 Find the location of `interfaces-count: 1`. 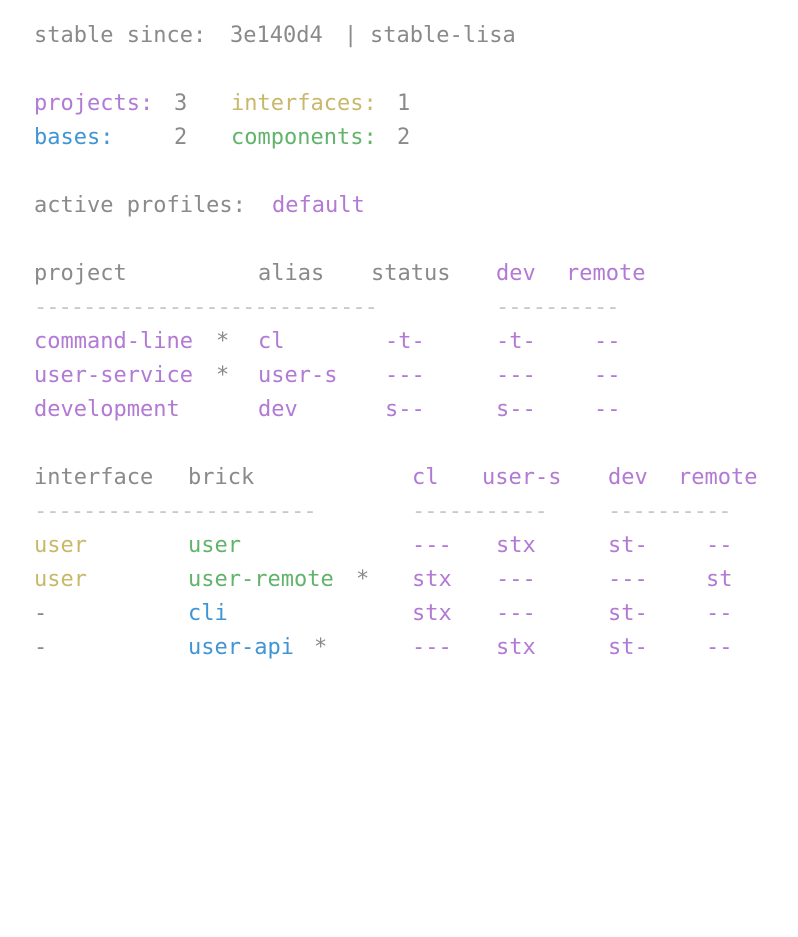

interfaces-count: 1 is located at coordinates (404, 103).